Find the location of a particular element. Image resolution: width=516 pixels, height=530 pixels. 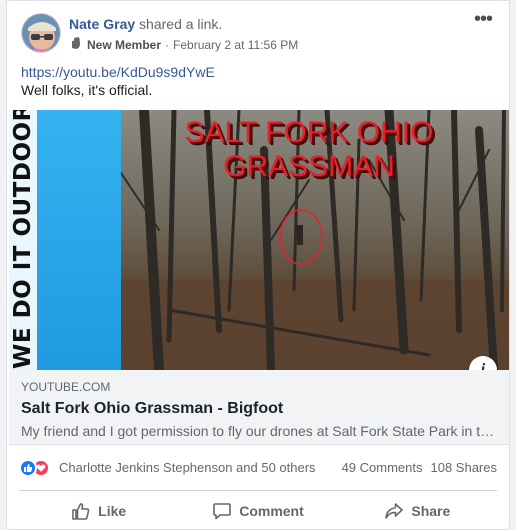

comment-button: Comment is located at coordinates (257, 509).